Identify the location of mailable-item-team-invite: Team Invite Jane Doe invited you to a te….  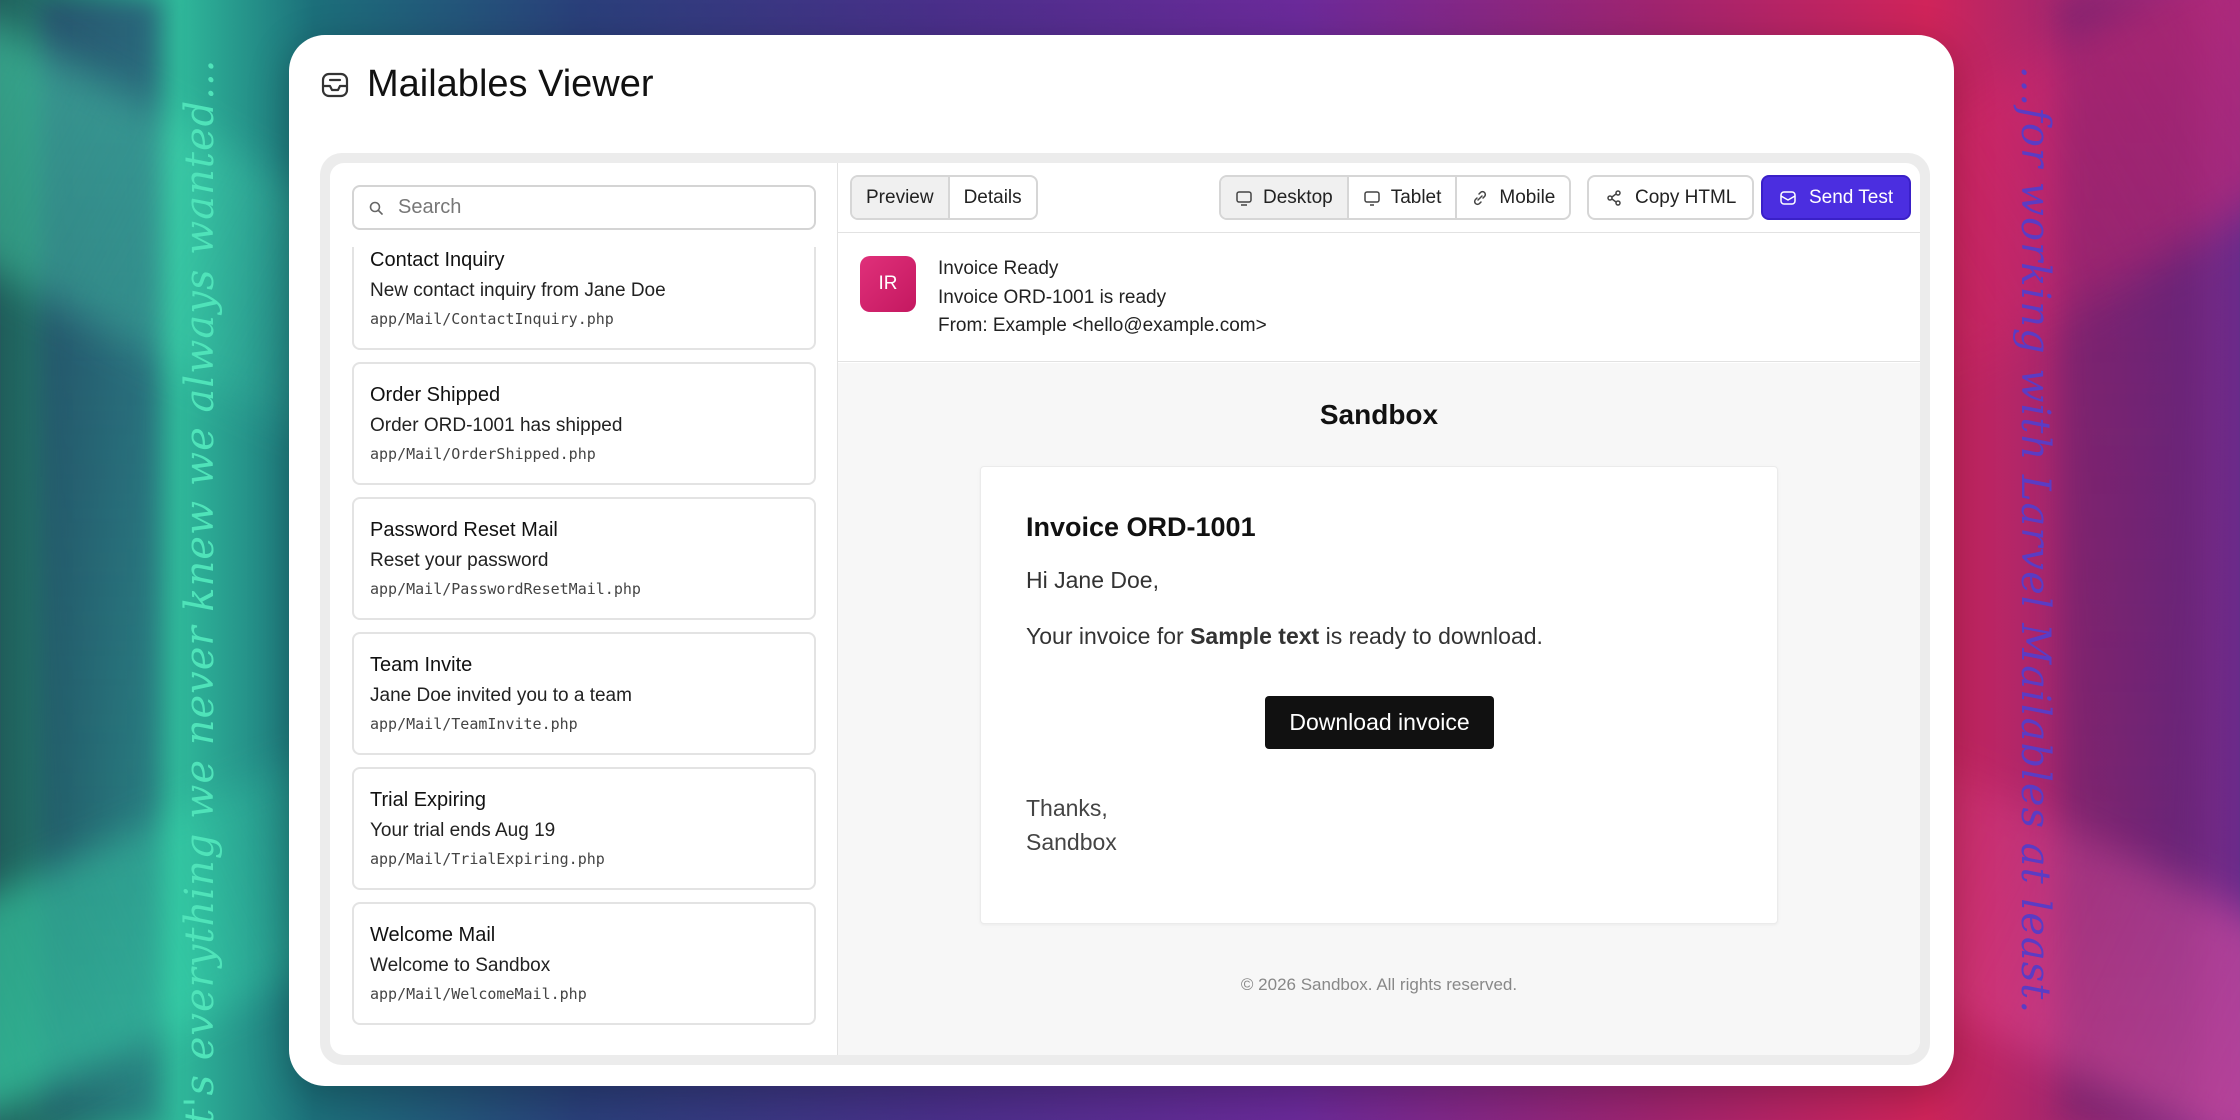
(584, 693).